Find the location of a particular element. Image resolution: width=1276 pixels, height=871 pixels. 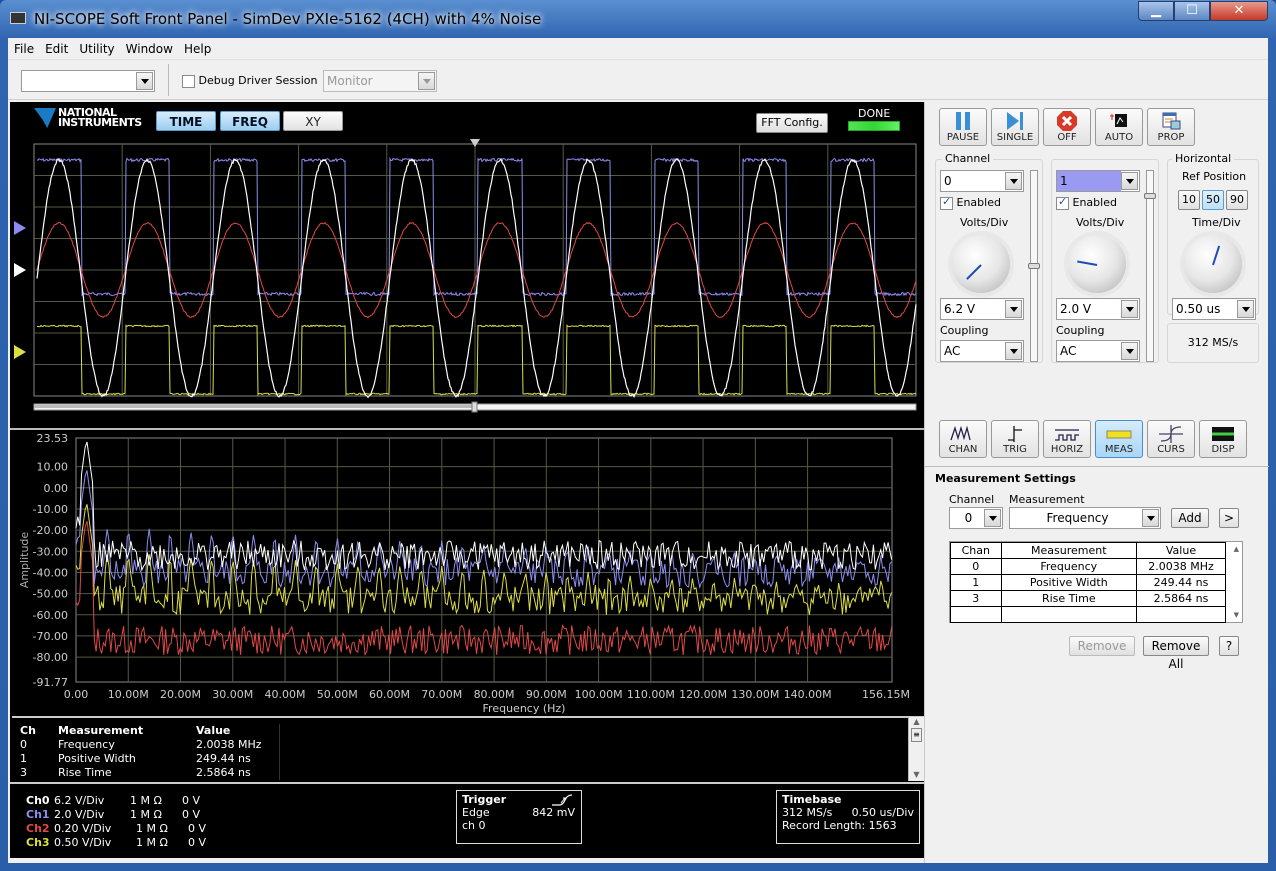

channel-summary-offset: 0 V is located at coordinates (191, 800).